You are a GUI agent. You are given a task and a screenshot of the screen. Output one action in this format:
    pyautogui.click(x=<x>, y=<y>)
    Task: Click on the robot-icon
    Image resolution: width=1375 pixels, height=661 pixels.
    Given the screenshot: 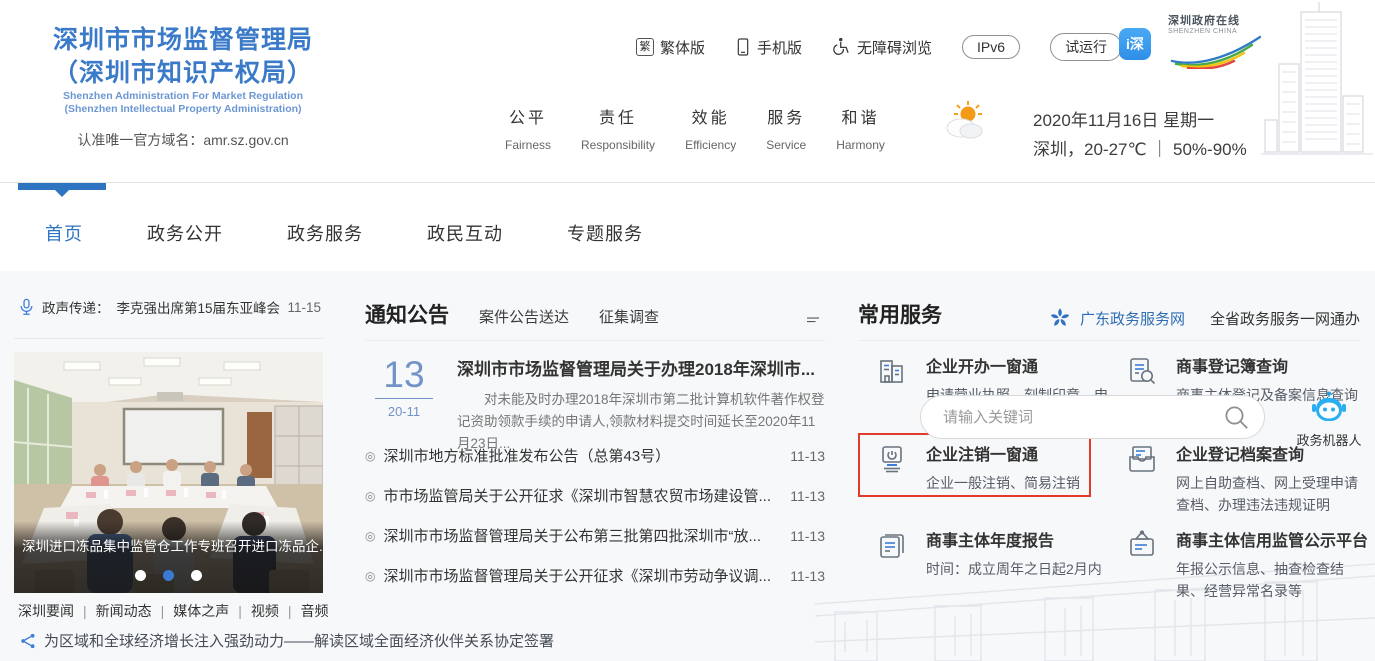 What is the action you would take?
    pyautogui.click(x=1329, y=406)
    